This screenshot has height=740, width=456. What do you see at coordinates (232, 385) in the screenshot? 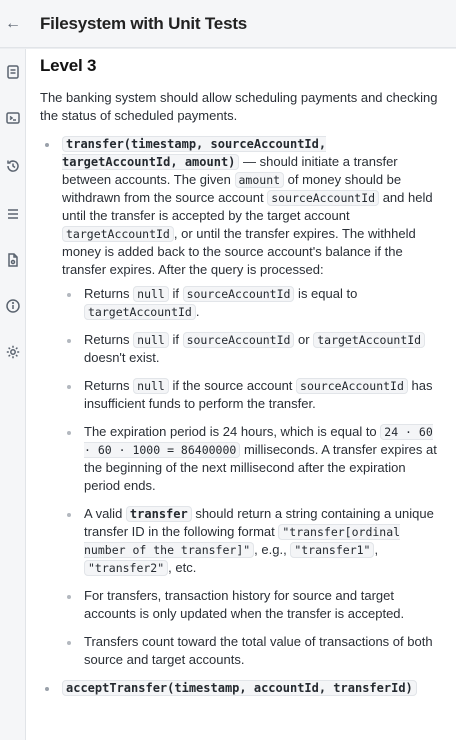
I see `text: if the source account` at bounding box center [232, 385].